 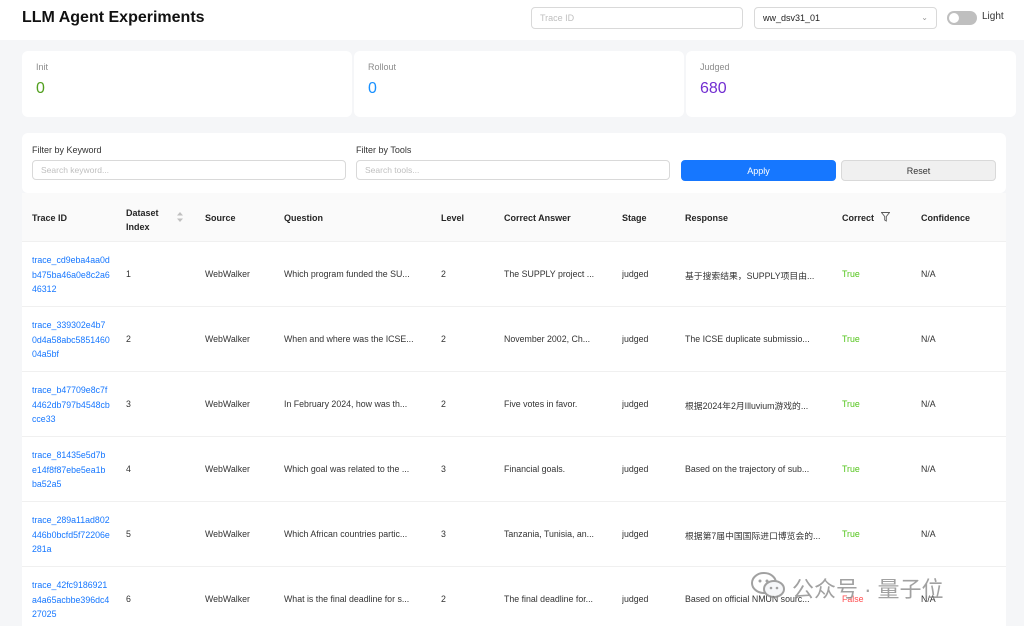 I want to click on column-header-level: Level, so click(x=452, y=218).